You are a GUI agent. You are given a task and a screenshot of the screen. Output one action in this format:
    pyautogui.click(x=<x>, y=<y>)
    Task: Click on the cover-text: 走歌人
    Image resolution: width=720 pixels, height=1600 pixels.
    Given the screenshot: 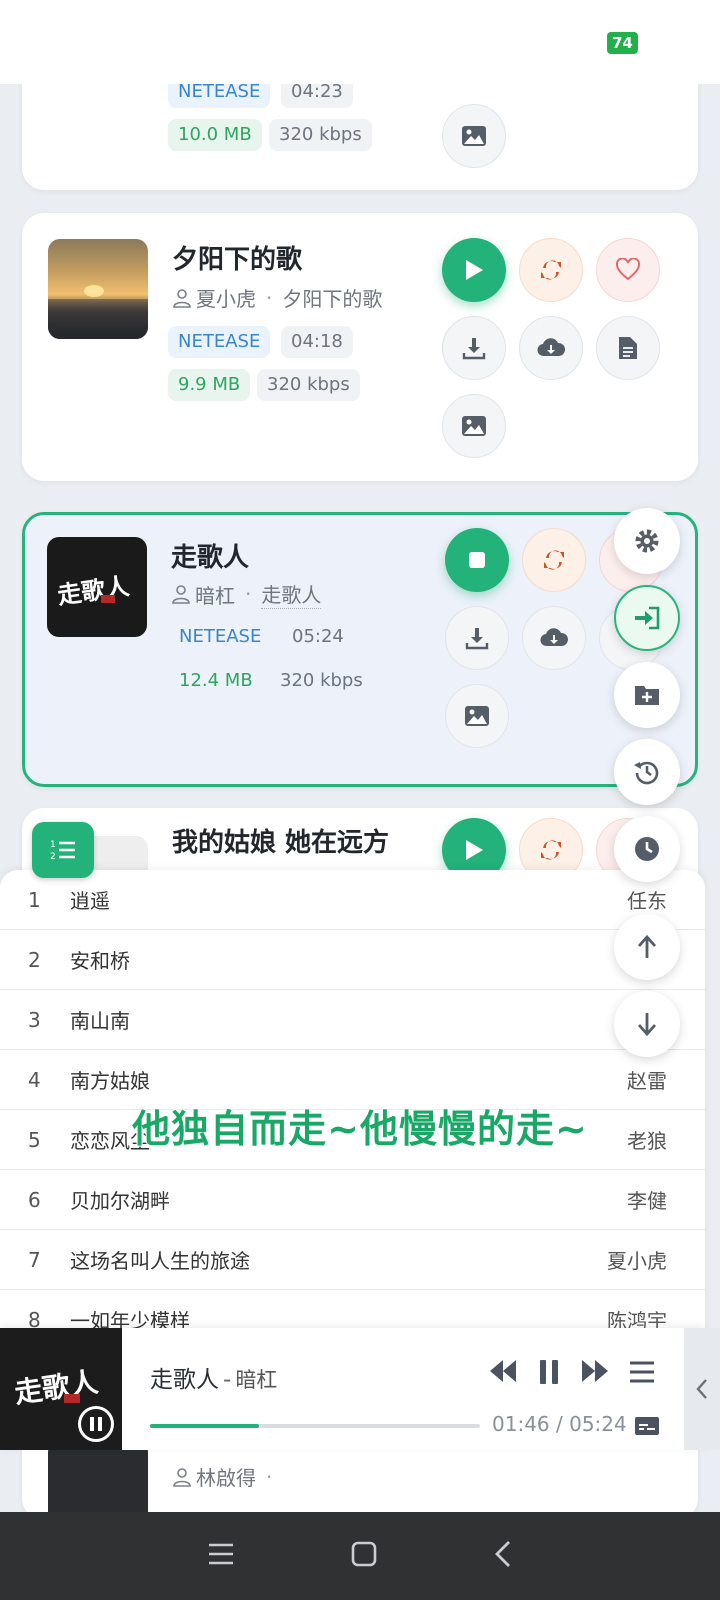 What is the action you would take?
    pyautogui.click(x=56, y=1387)
    